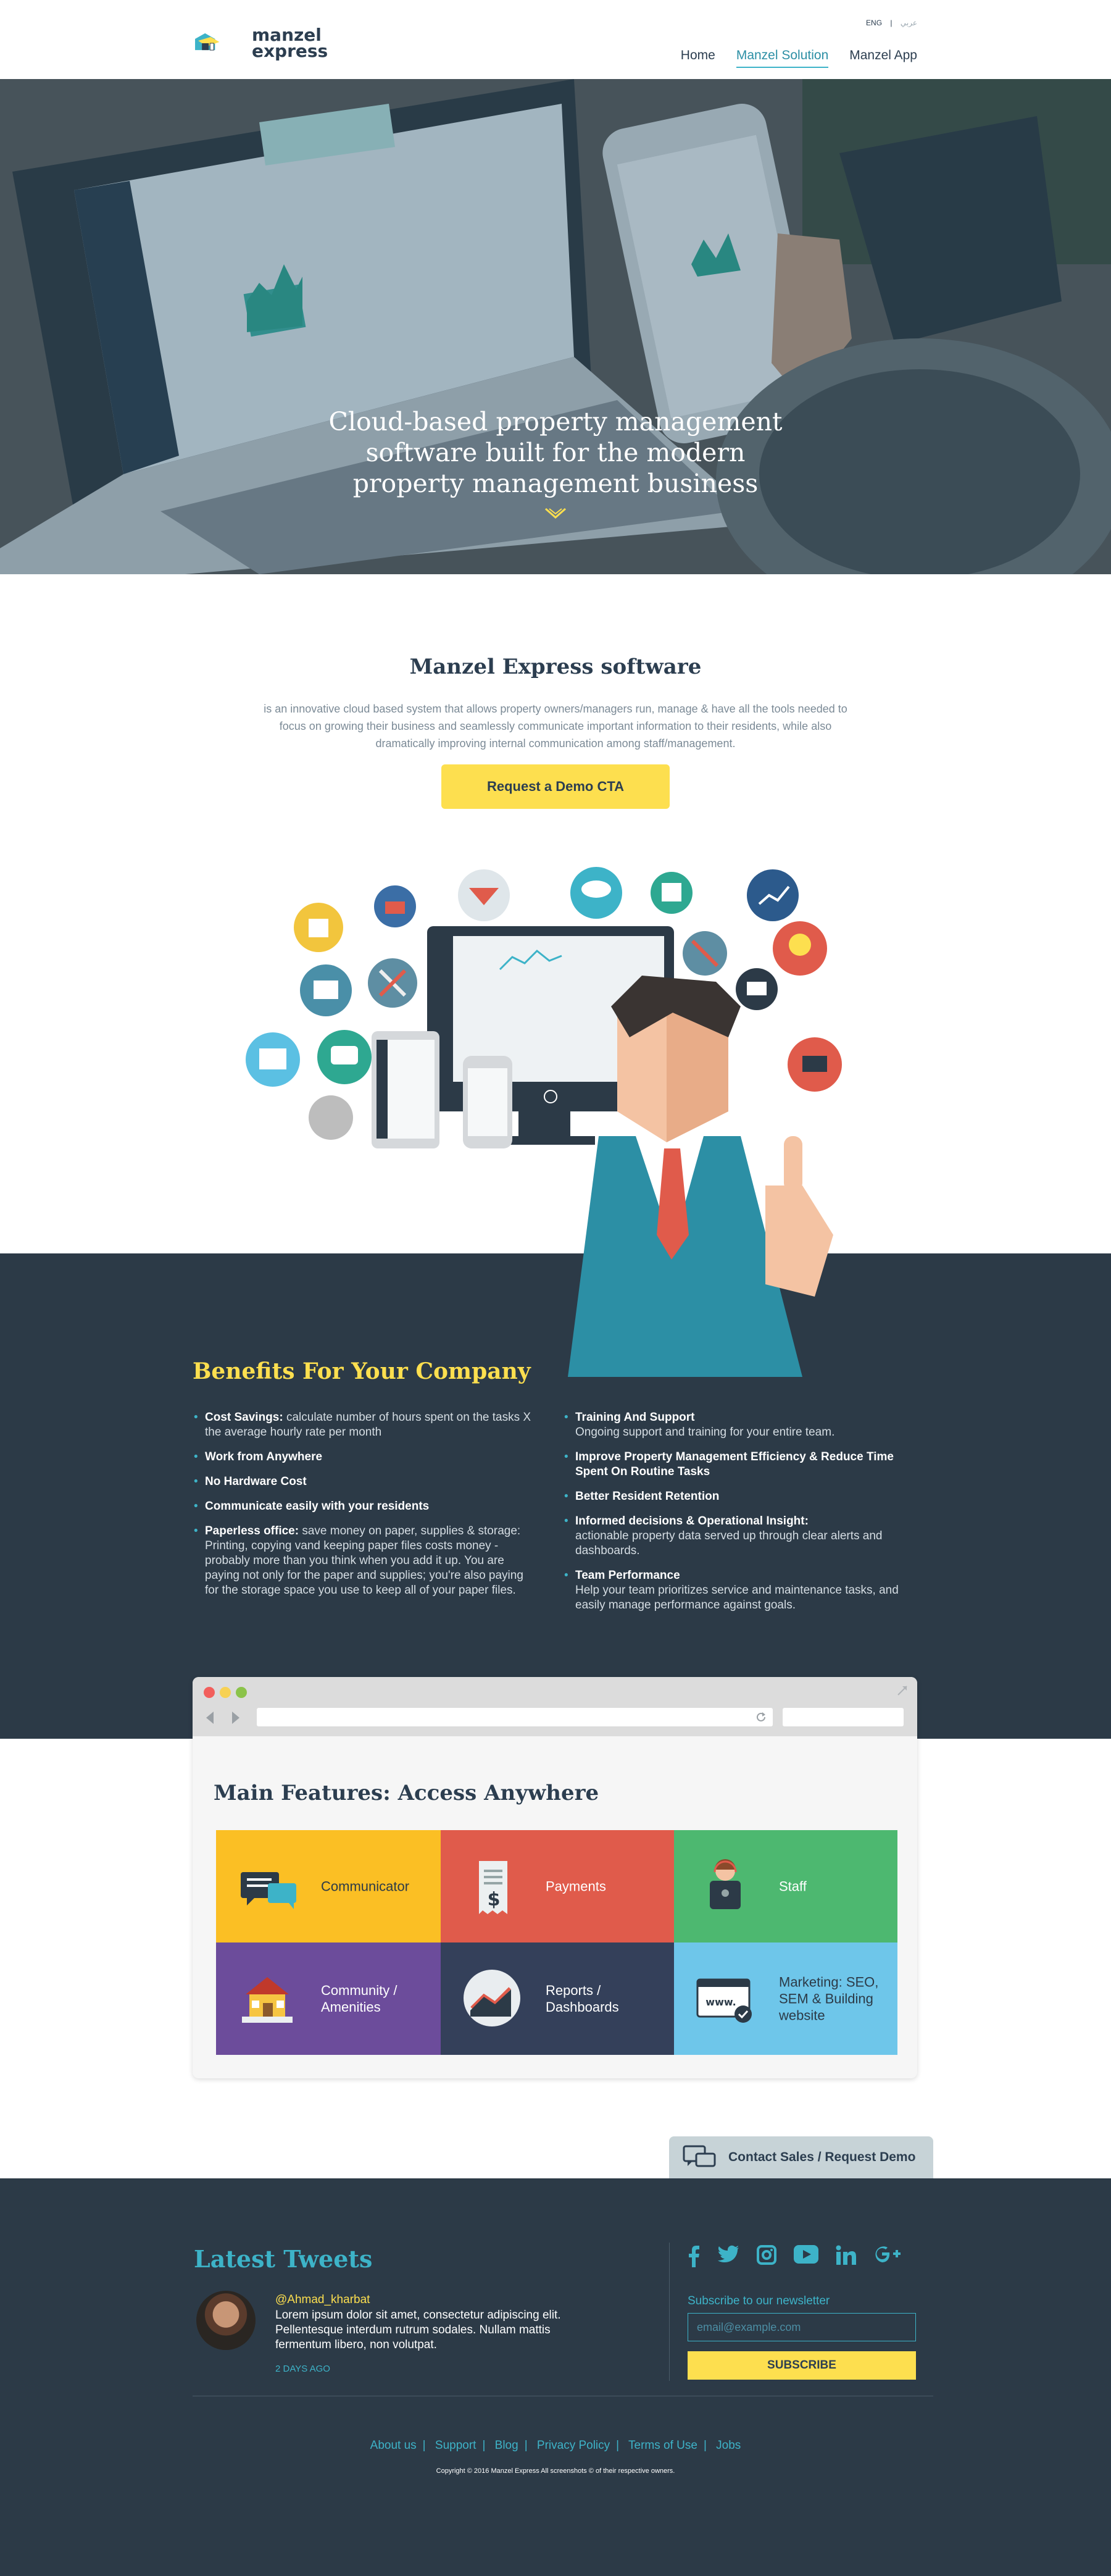 Image resolution: width=1111 pixels, height=2576 pixels. Describe the element at coordinates (883, 58) in the screenshot. I see `nav-manzel-app: Manzel App` at that location.